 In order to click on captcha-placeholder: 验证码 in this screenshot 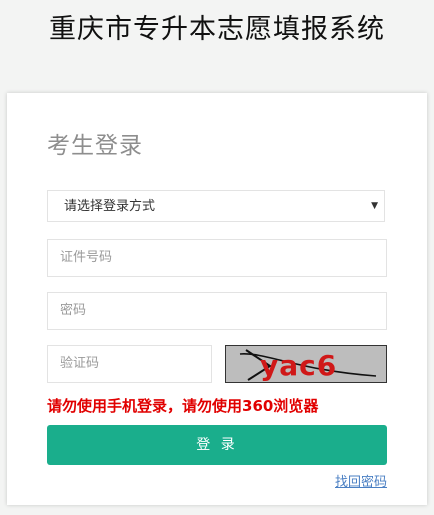, I will do `click(80, 363)`.